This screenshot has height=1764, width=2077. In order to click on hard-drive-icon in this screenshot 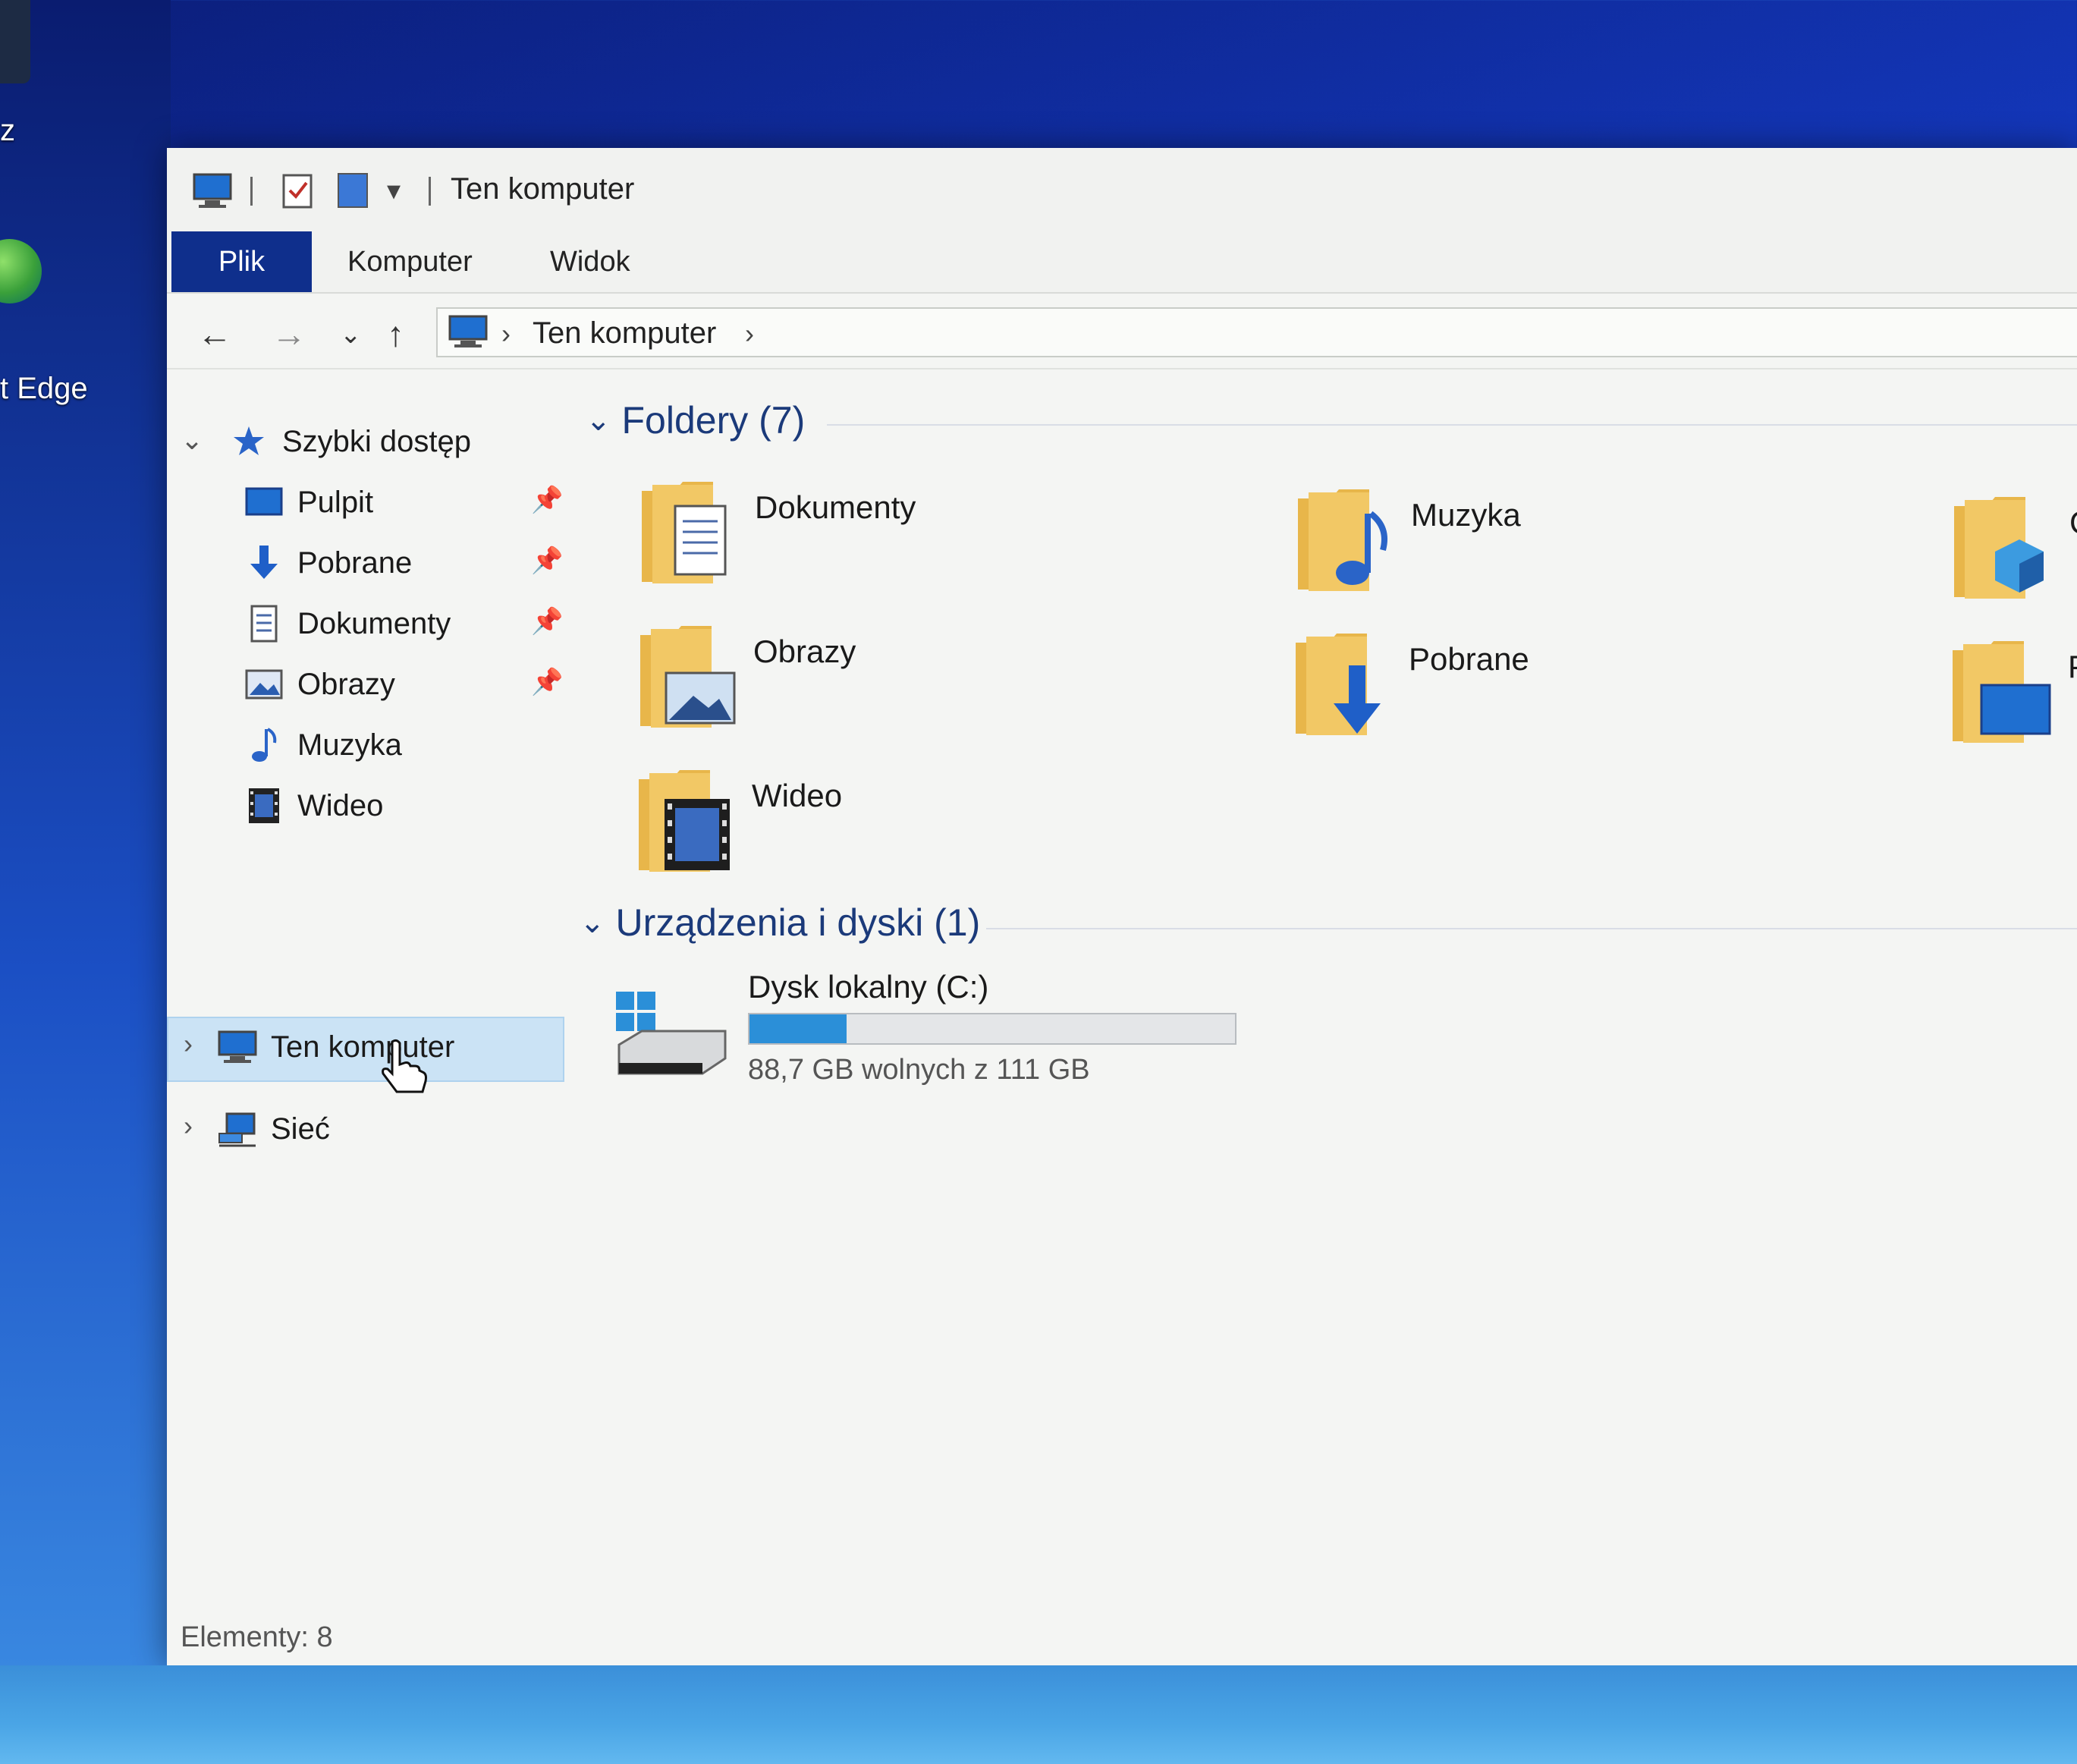, I will do `click(671, 1033)`.